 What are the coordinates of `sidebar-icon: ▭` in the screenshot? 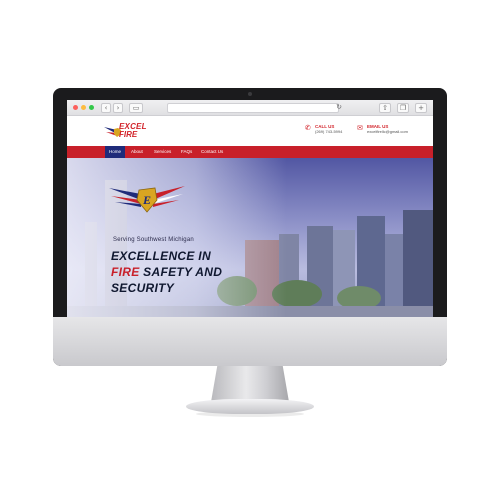 It's located at (136, 108).